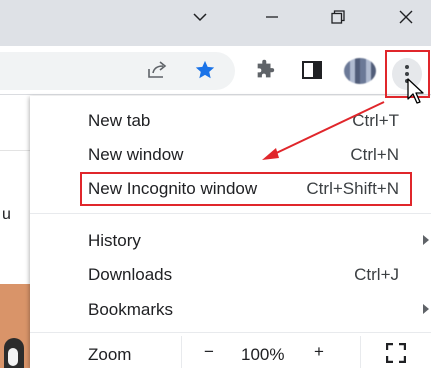  What do you see at coordinates (230, 154) in the screenshot?
I see `menu-item-new-window: New window Ctrl+N` at bounding box center [230, 154].